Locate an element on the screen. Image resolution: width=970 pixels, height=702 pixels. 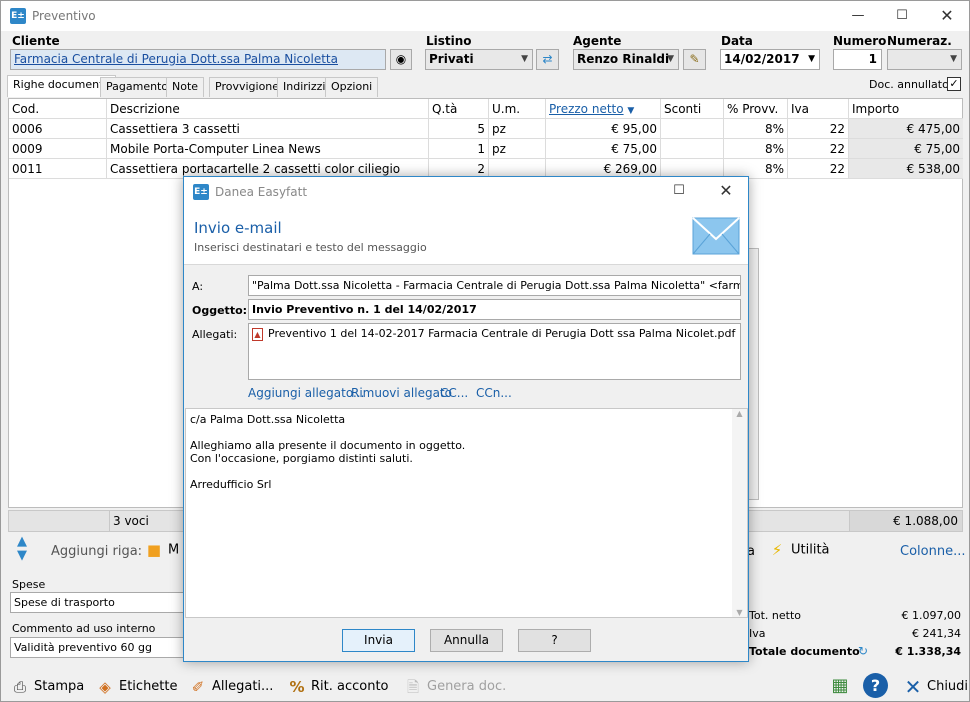
numeraz-select: ▼ is located at coordinates (924, 59).